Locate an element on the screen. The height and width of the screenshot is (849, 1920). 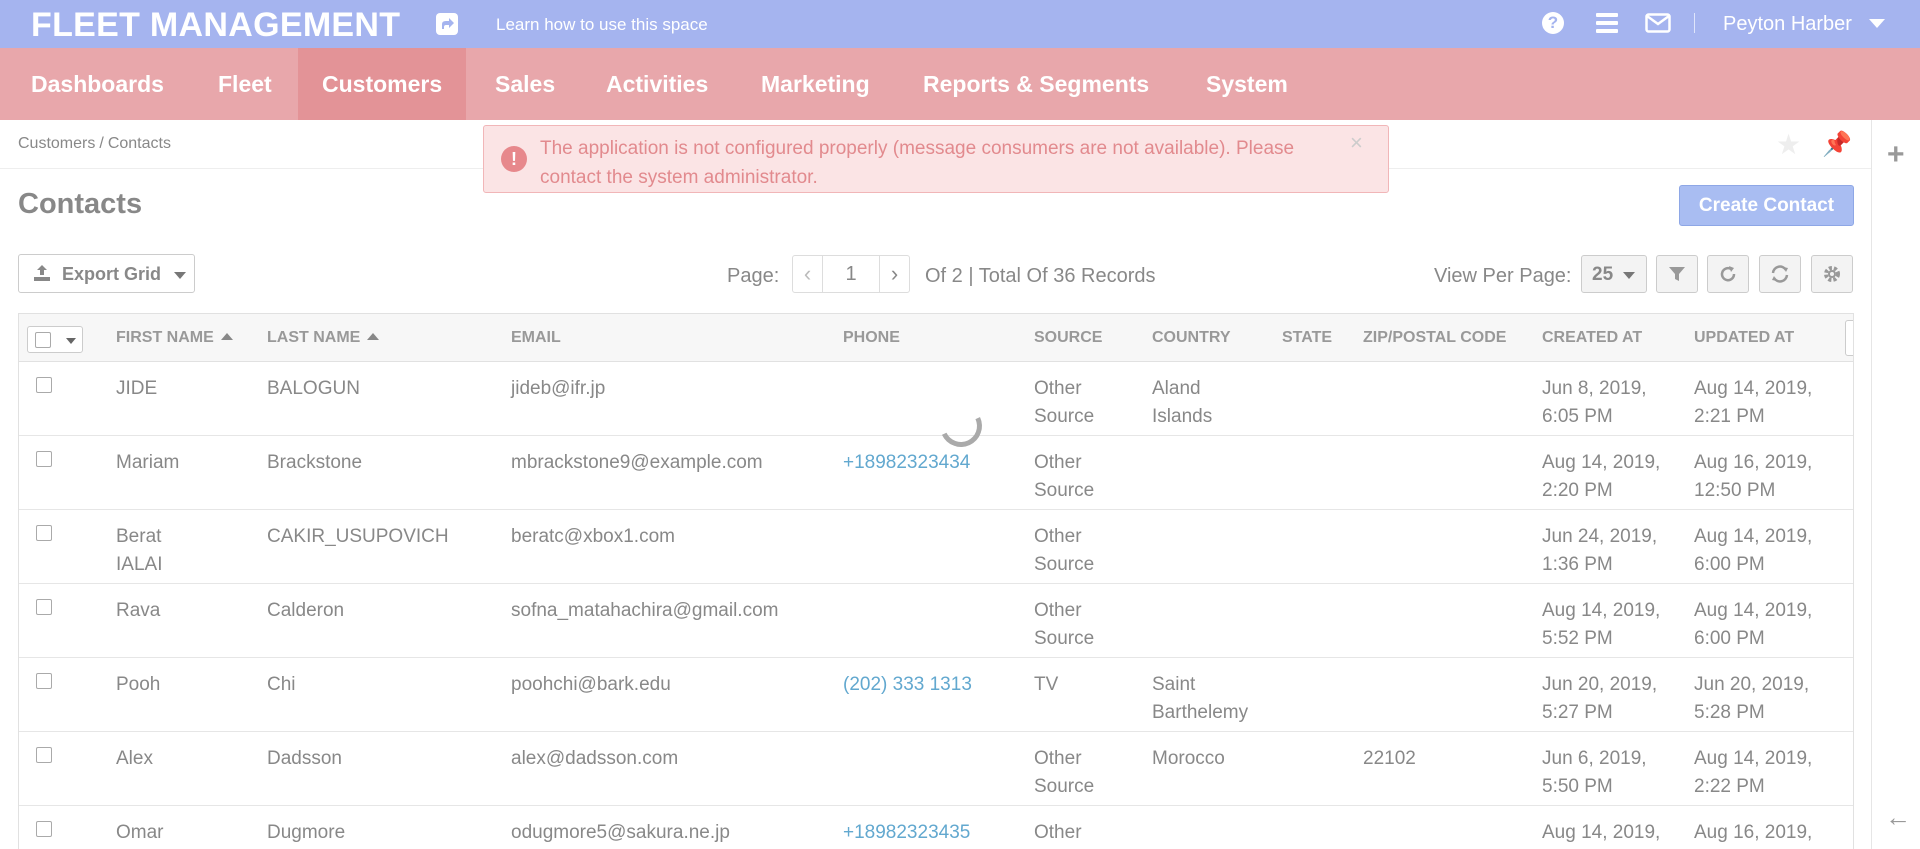
cell-updated-at: Aug 16, 2019, is located at coordinates (1753, 832).